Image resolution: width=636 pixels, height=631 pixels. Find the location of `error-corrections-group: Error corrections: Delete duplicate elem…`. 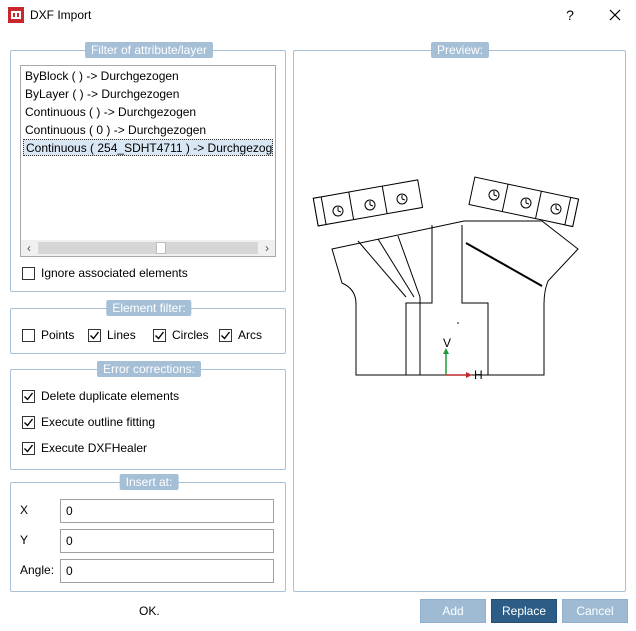

error-corrections-group: Error corrections: Delete duplicate elem… is located at coordinates (148, 415).